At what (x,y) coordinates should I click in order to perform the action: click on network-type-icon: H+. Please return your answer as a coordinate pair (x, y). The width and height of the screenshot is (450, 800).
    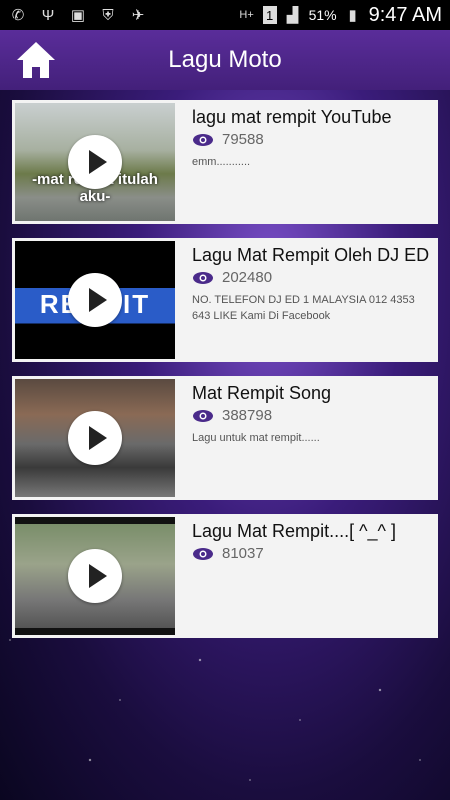
    Looking at the image, I should click on (246, 15).